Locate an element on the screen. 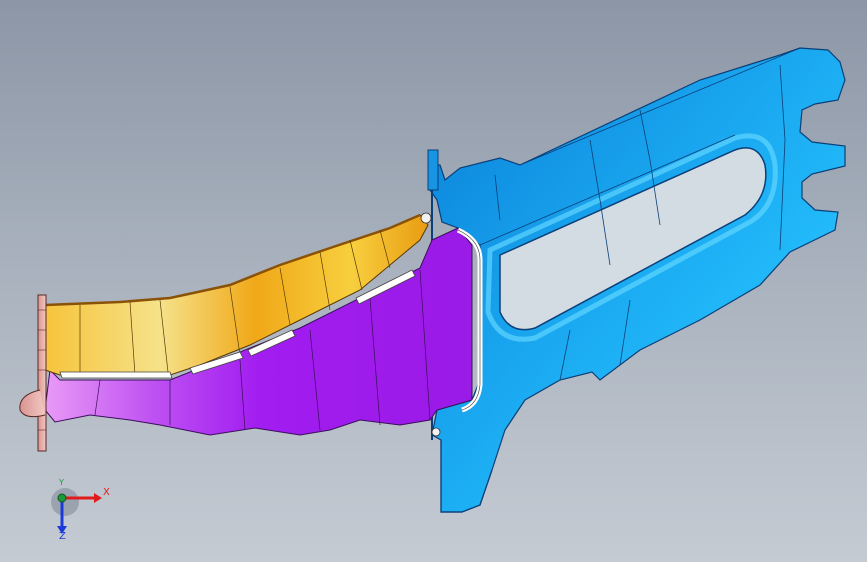 Image resolution: width=867 pixels, height=562 pixels. bolt-top is located at coordinates (426, 218).